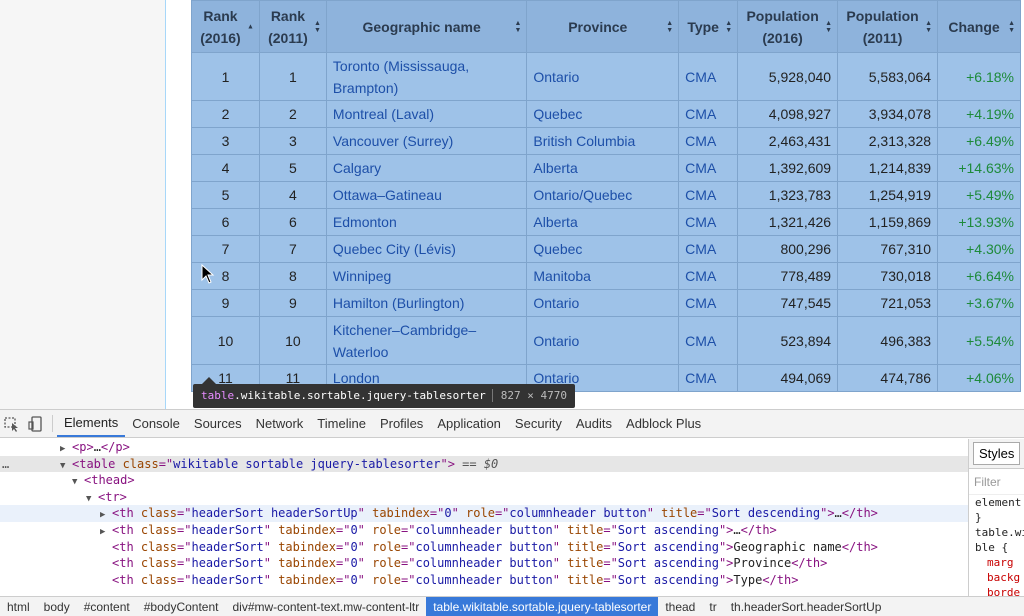 The image size is (1024, 616). I want to click on device-toolbar-icon, so click(36, 423).